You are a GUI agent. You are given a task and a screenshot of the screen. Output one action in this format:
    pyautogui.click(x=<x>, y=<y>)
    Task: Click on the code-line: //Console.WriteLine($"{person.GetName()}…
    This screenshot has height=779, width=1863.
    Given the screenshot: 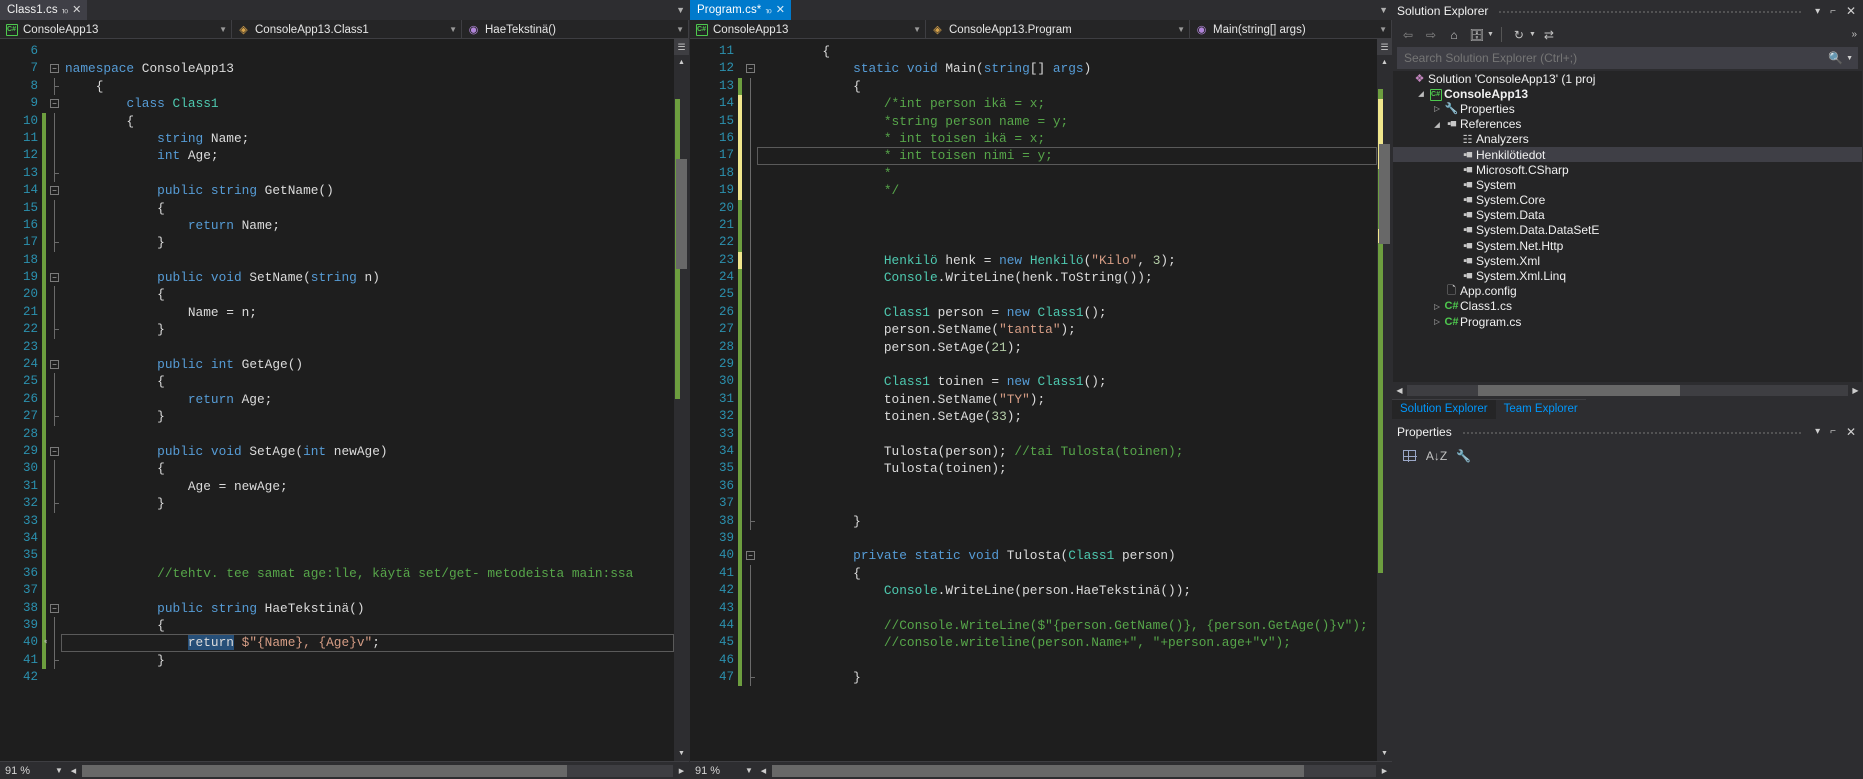 What is the action you would take?
    pyautogui.click(x=1067, y=625)
    